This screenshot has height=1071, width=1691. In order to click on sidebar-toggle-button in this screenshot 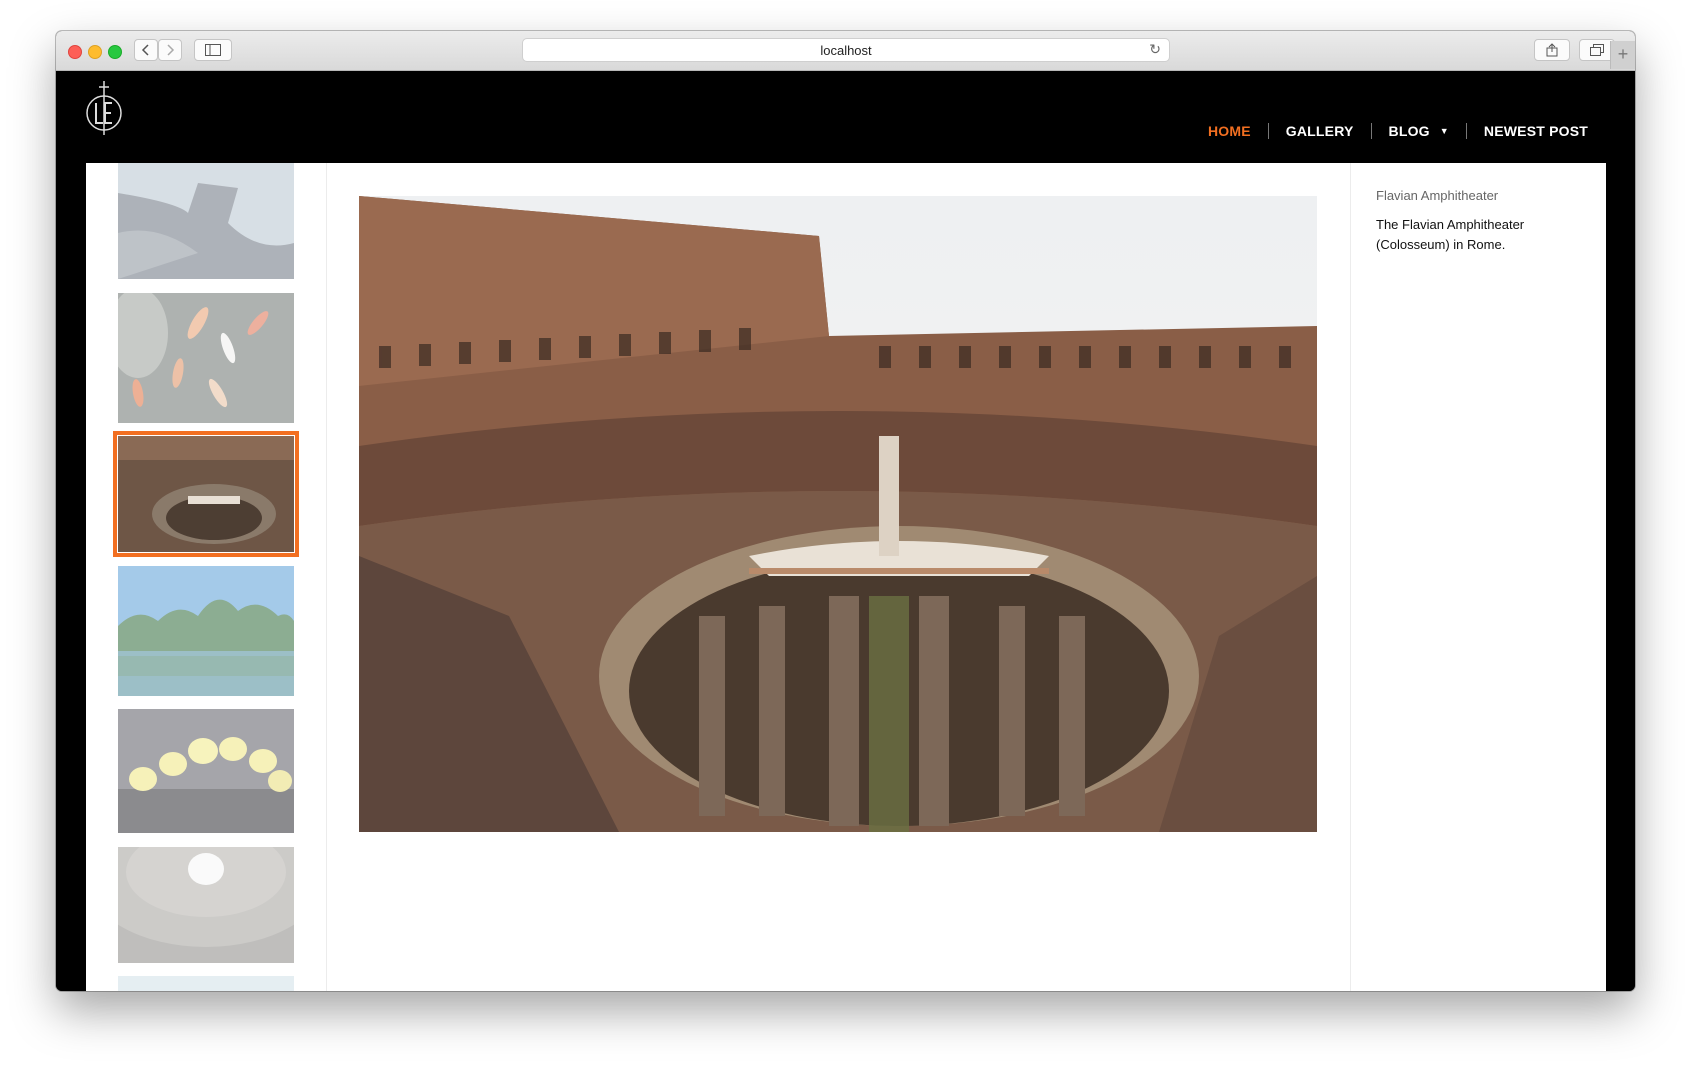, I will do `click(213, 50)`.